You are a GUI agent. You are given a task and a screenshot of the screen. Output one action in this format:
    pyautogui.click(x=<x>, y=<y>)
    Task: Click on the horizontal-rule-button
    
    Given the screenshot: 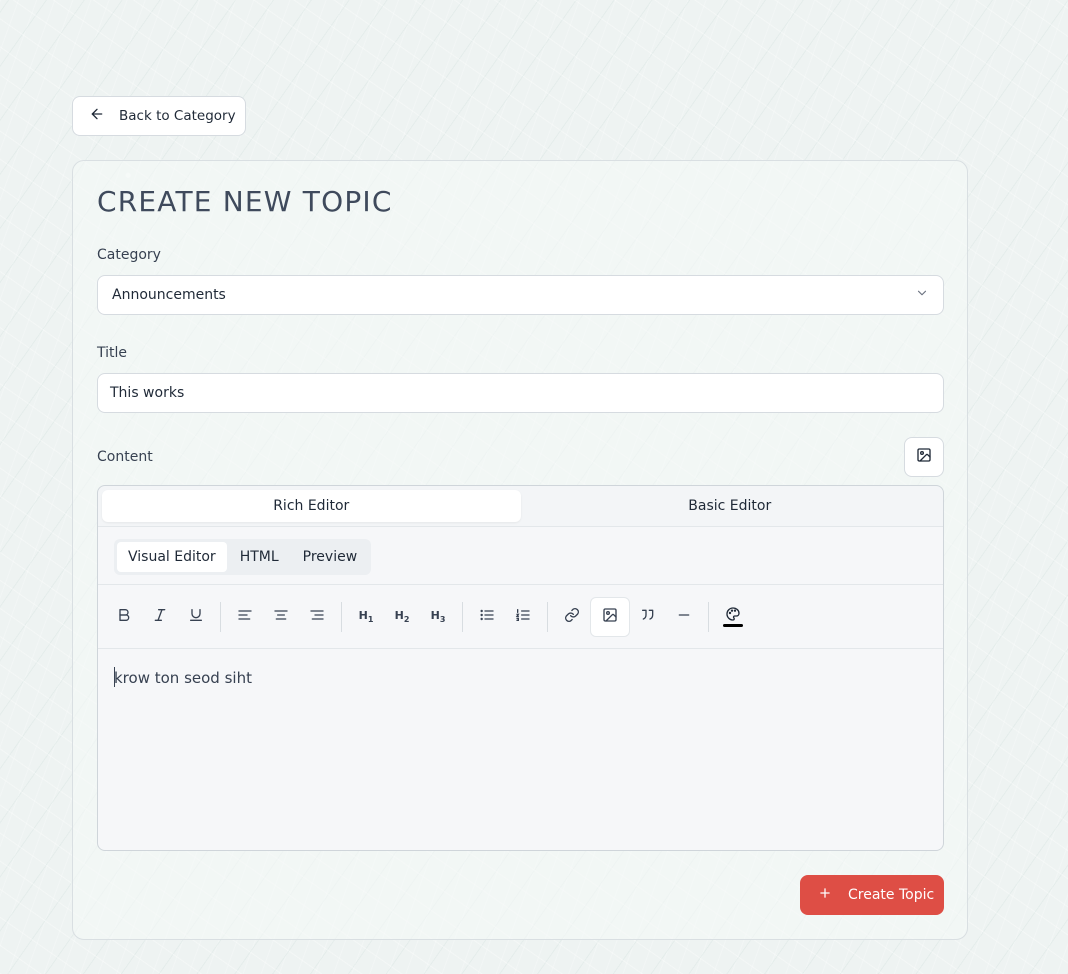 What is the action you would take?
    pyautogui.click(x=684, y=617)
    